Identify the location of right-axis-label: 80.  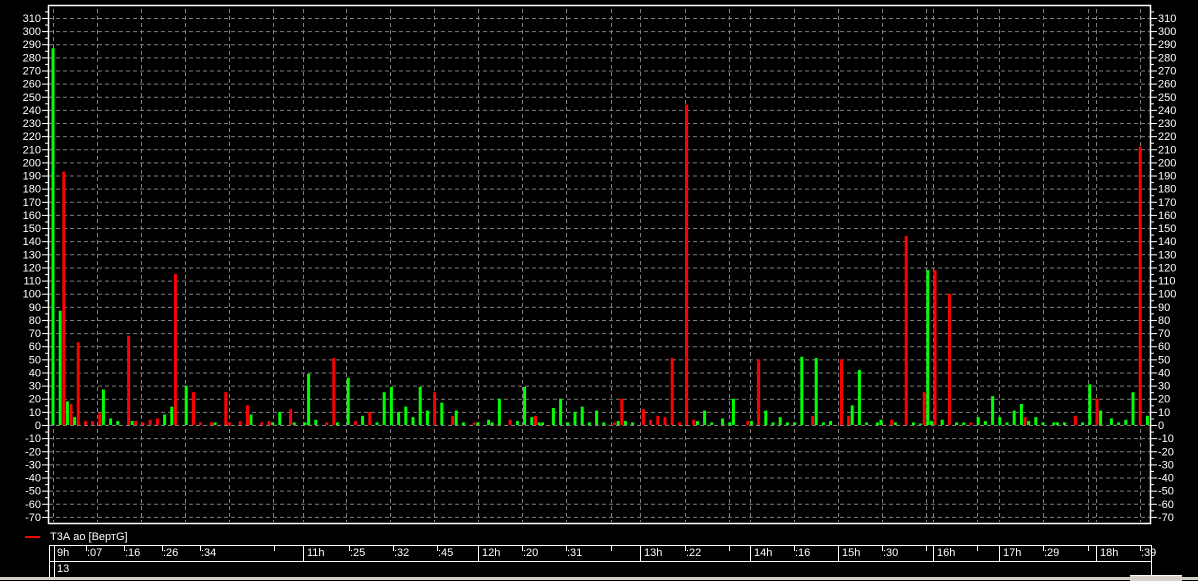
(1164, 321).